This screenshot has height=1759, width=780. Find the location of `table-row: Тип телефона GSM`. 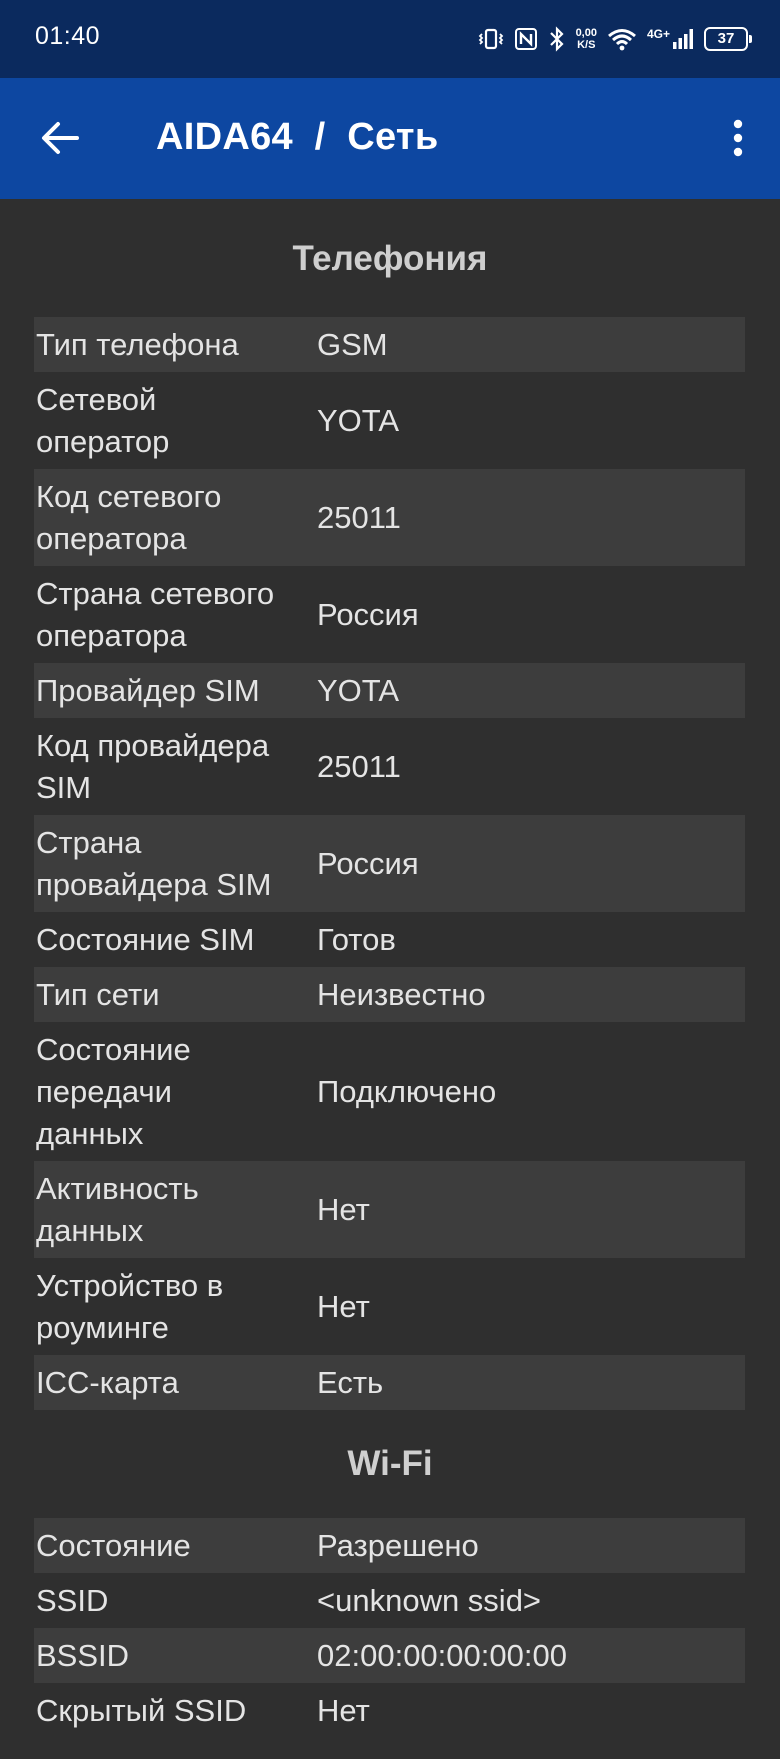

table-row: Тип телефона GSM is located at coordinates (389, 344).